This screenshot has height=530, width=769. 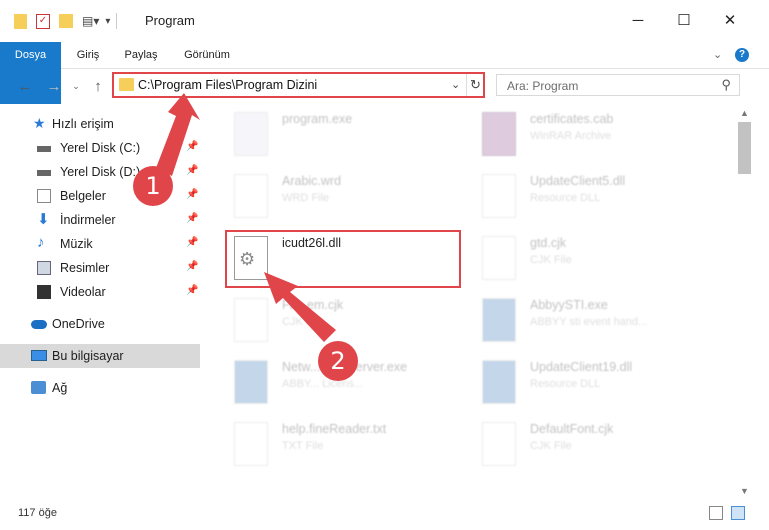 I want to click on recent-dropdown-icon: ⌄, so click(x=76, y=86).